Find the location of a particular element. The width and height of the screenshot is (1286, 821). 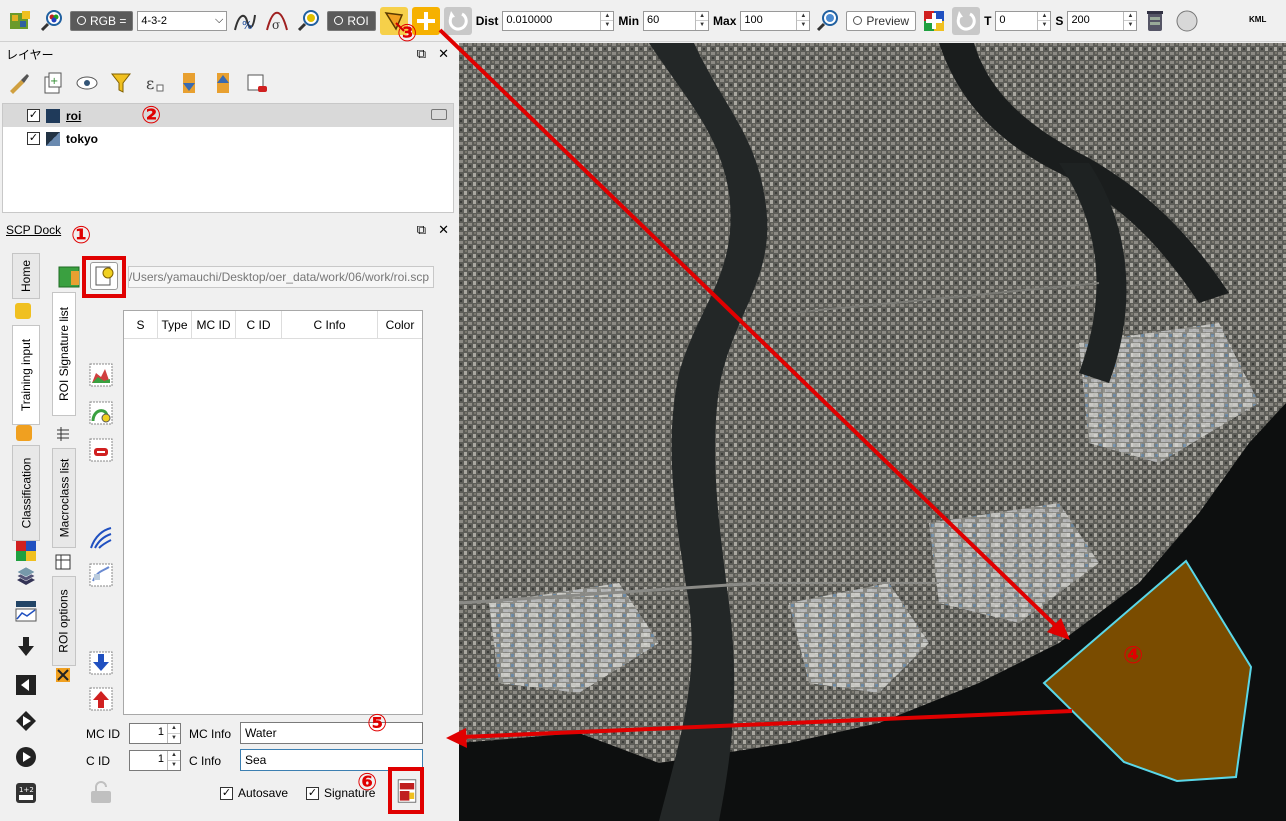

calculate-signatures-icon is located at coordinates (101, 575).